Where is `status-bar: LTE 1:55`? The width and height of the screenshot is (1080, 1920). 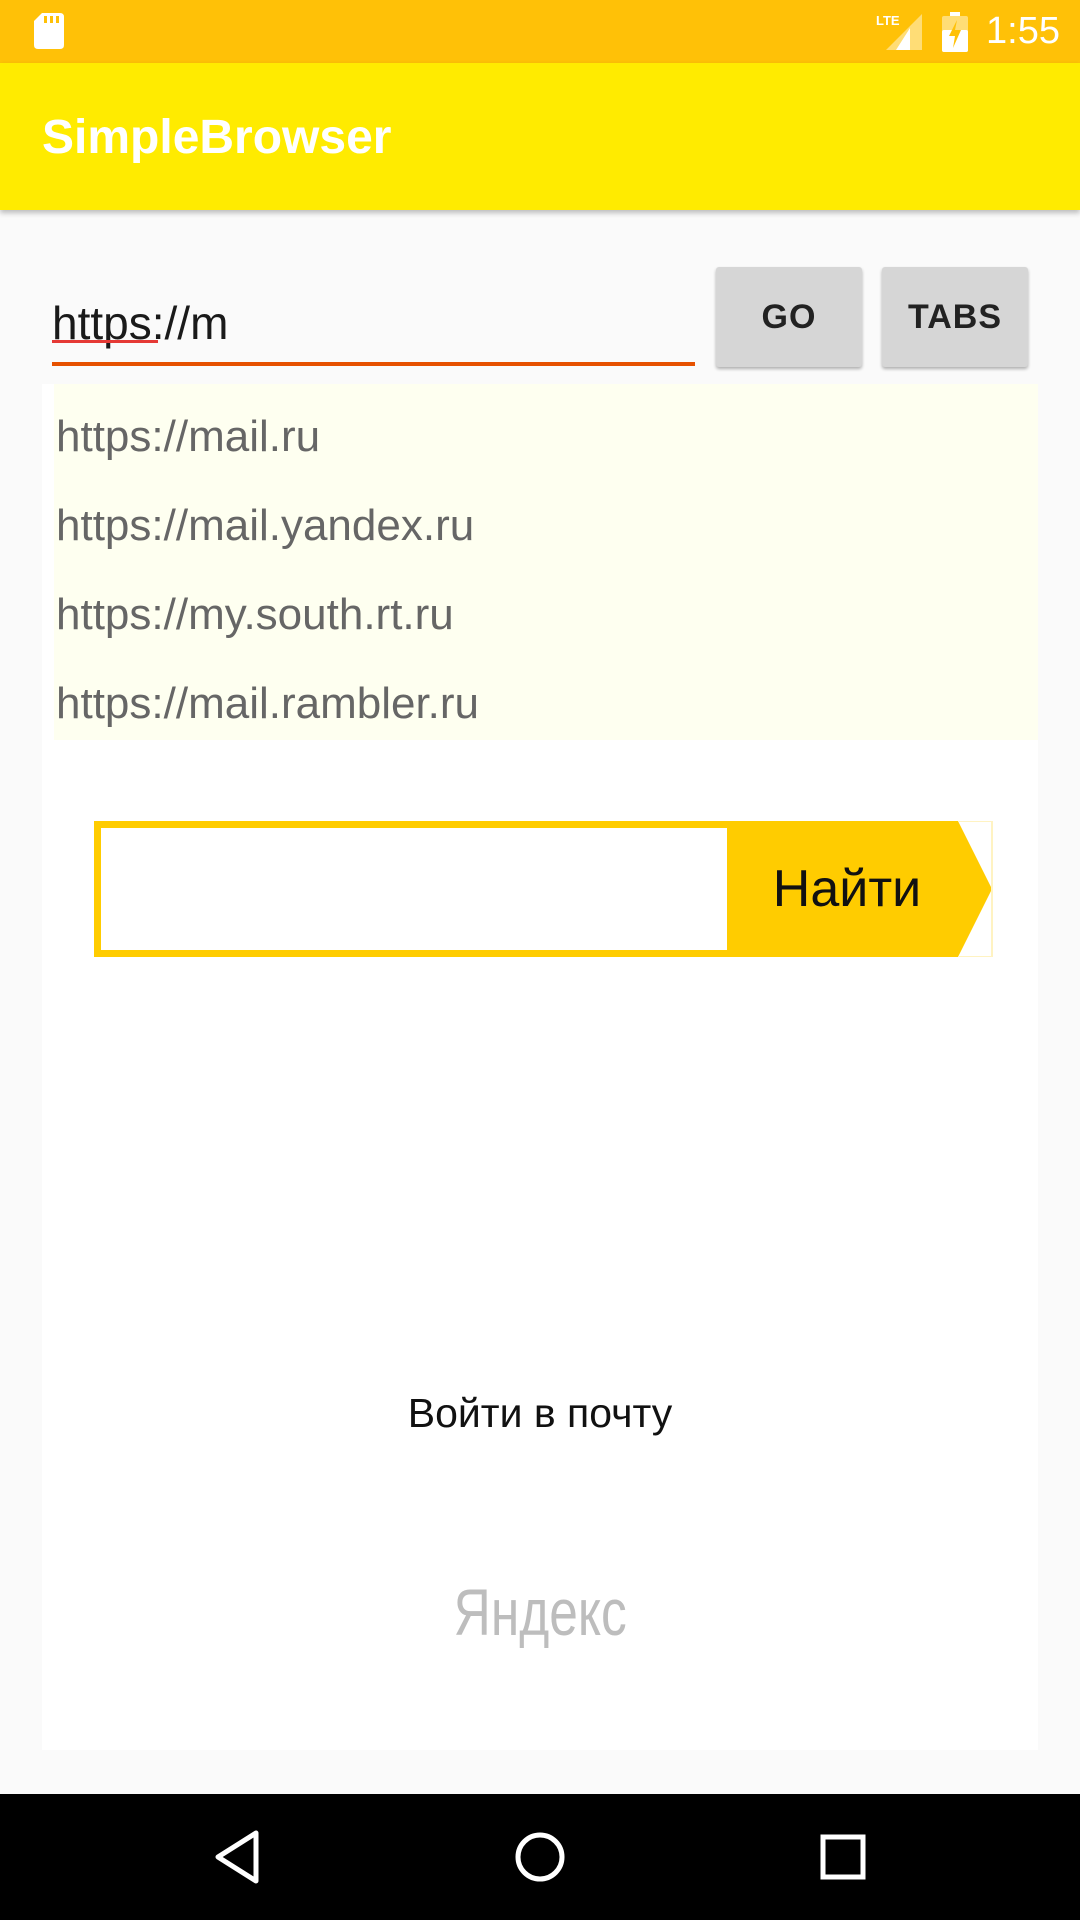 status-bar: LTE 1:55 is located at coordinates (540, 31).